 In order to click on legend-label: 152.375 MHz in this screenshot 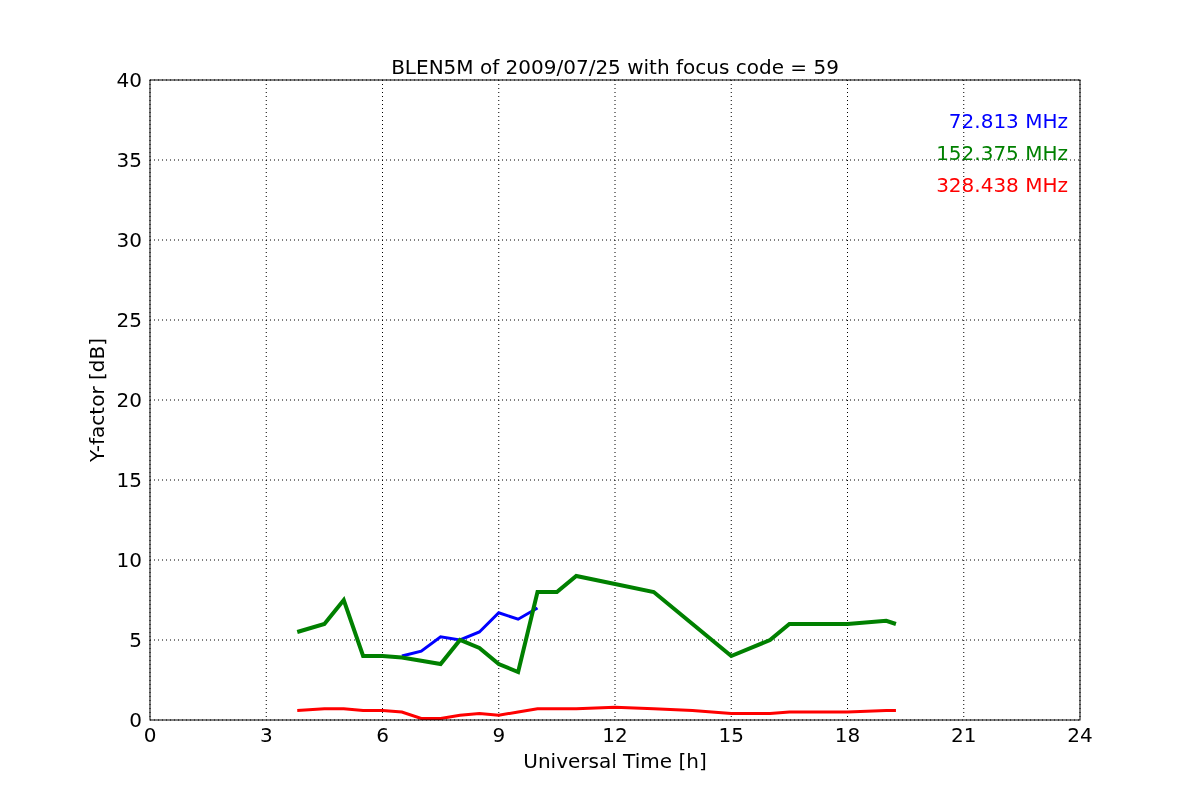, I will do `click(1002, 153)`.